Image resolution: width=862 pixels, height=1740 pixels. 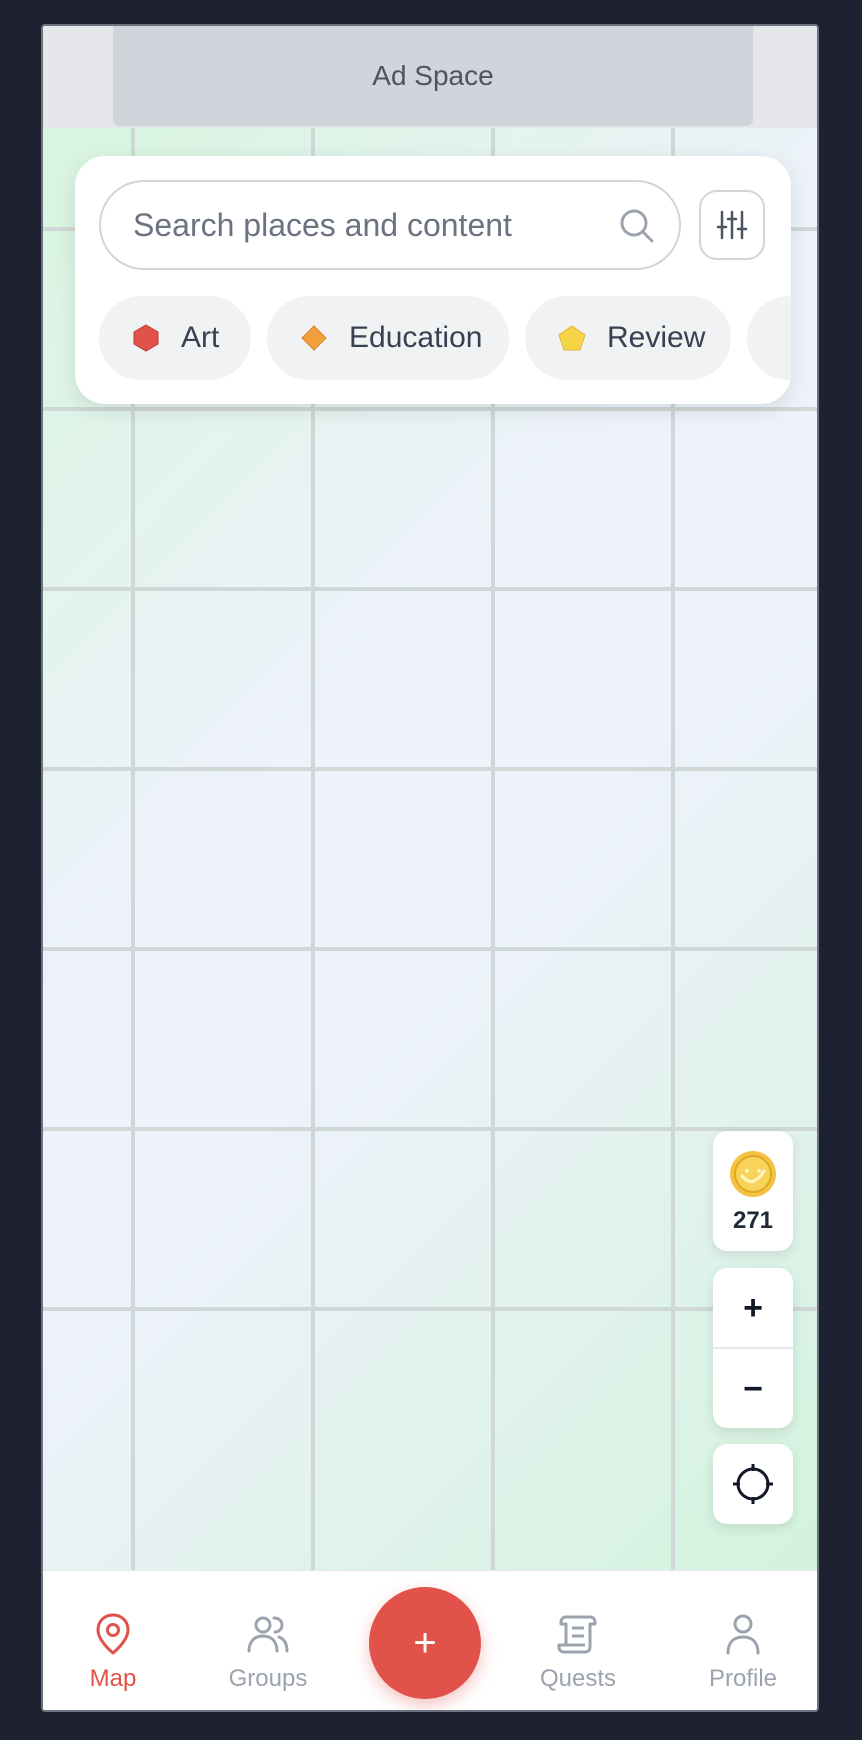 What do you see at coordinates (743, 1634) in the screenshot?
I see `user-icon` at bounding box center [743, 1634].